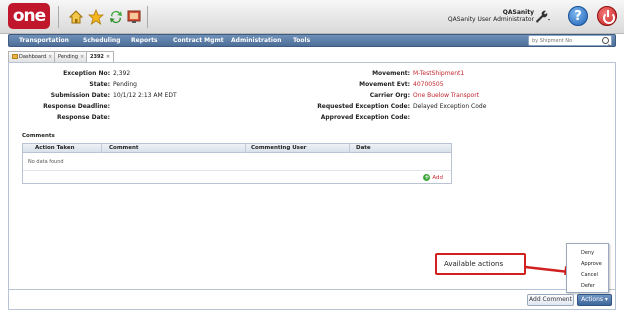 The width and height of the screenshot is (624, 321). Describe the element at coordinates (589, 275) in the screenshot. I see `menu-item-cancel: Cancel` at that location.